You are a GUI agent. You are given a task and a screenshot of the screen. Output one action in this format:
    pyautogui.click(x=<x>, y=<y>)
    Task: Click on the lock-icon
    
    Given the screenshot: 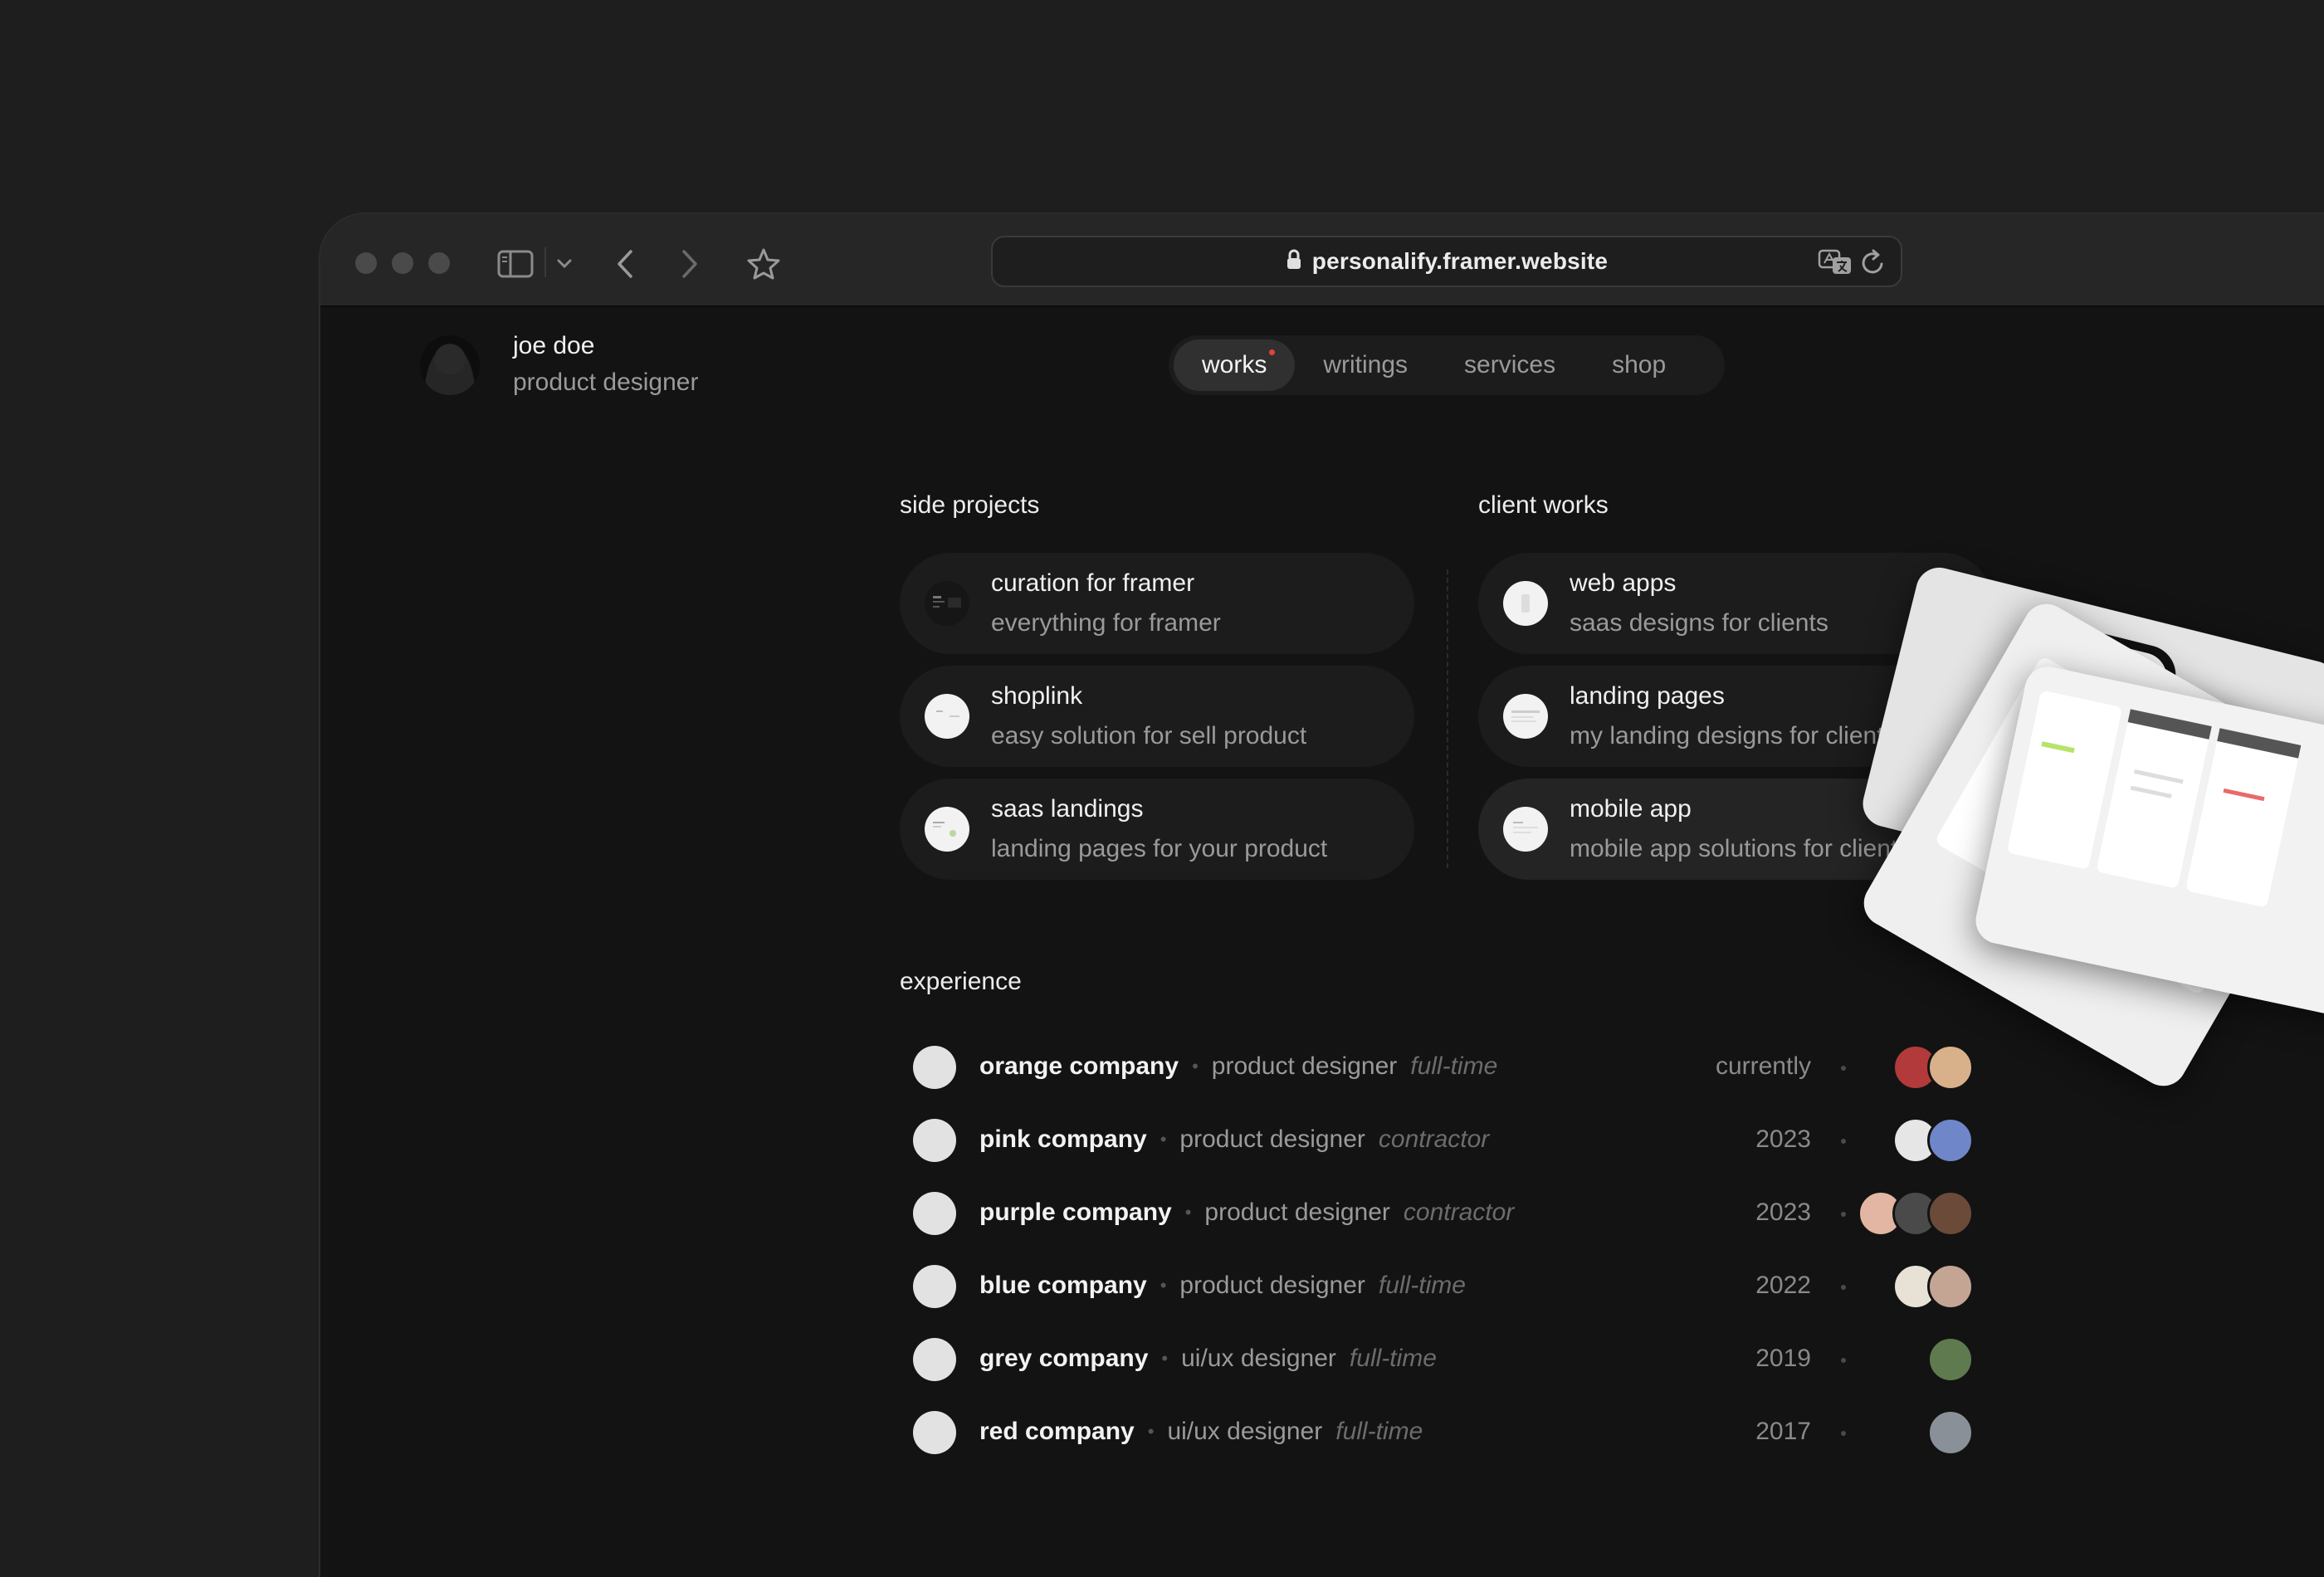 What is the action you would take?
    pyautogui.click(x=1294, y=262)
    